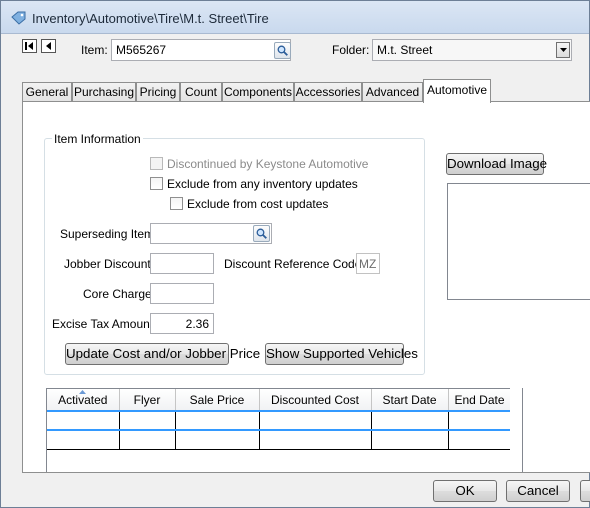  I want to click on previous-record-button, so click(48, 46).